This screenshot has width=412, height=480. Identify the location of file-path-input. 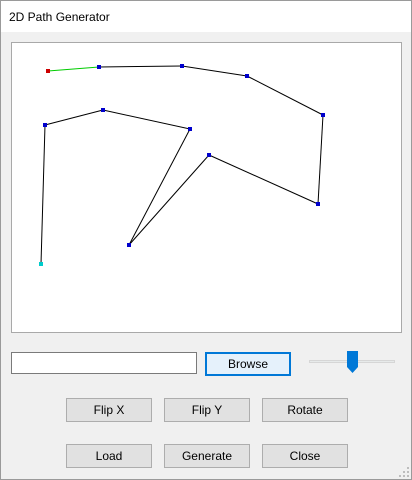
(104, 363).